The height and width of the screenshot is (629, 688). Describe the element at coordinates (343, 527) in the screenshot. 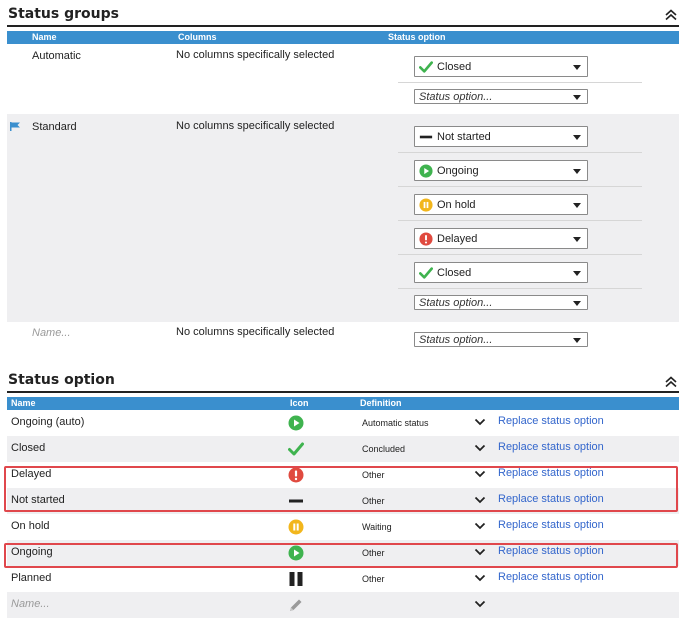

I see `status-option-row: On hold Waiting Replace status option` at that location.